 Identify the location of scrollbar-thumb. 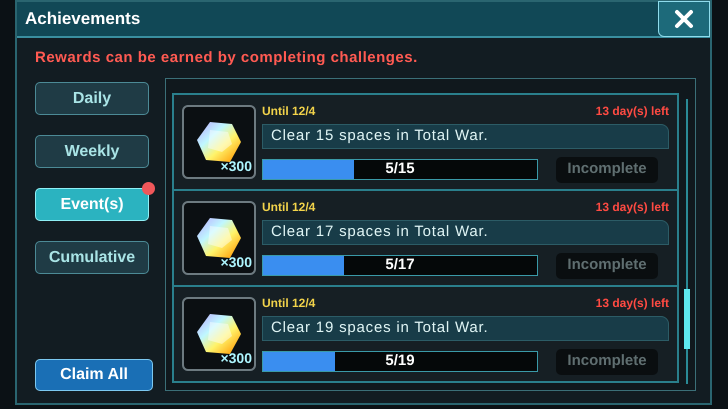
(687, 319).